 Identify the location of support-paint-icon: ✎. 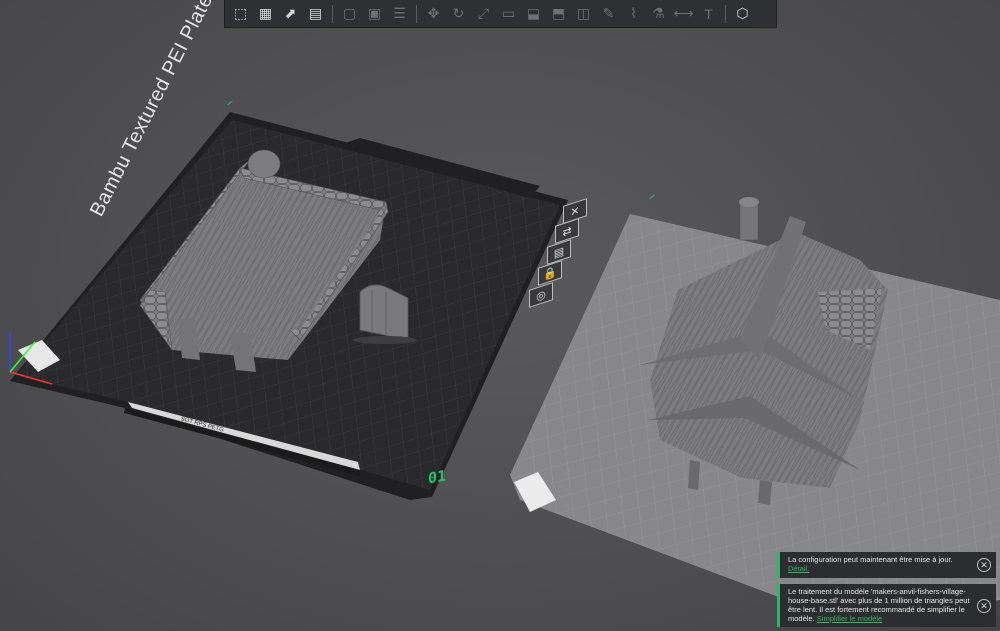
(608, 13).